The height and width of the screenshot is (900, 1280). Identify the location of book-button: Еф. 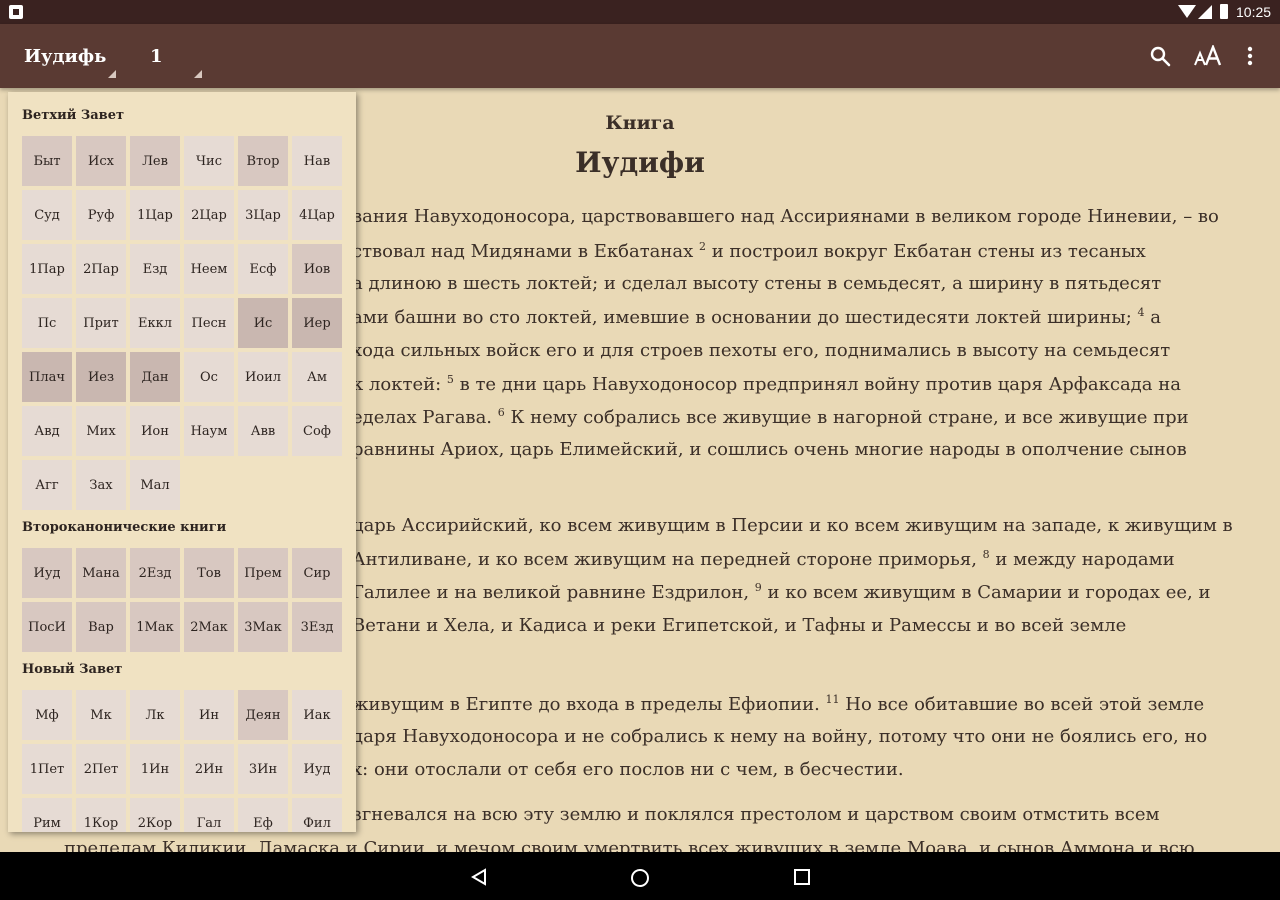
(263, 815).